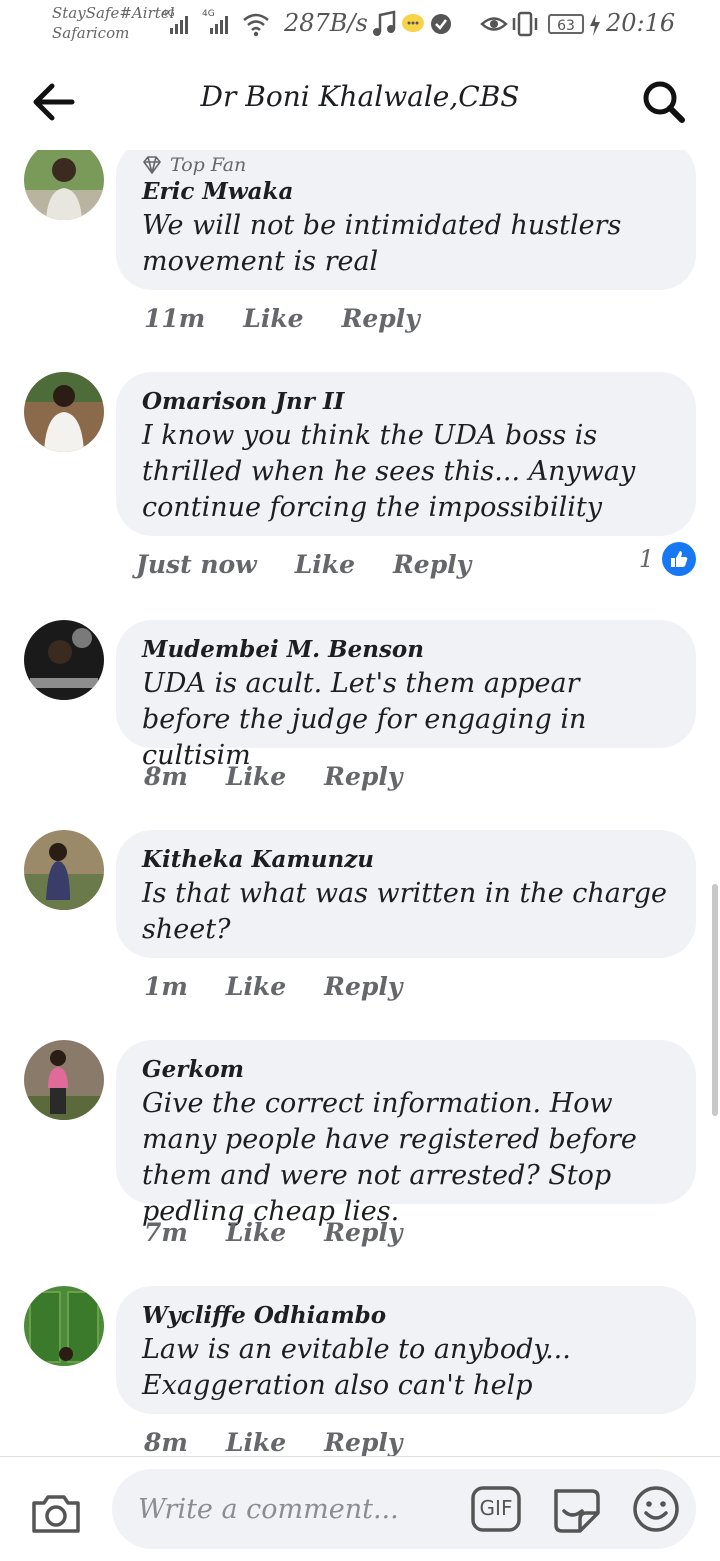 The image size is (720, 1561). I want to click on gif-button: GIF, so click(496, 1509).